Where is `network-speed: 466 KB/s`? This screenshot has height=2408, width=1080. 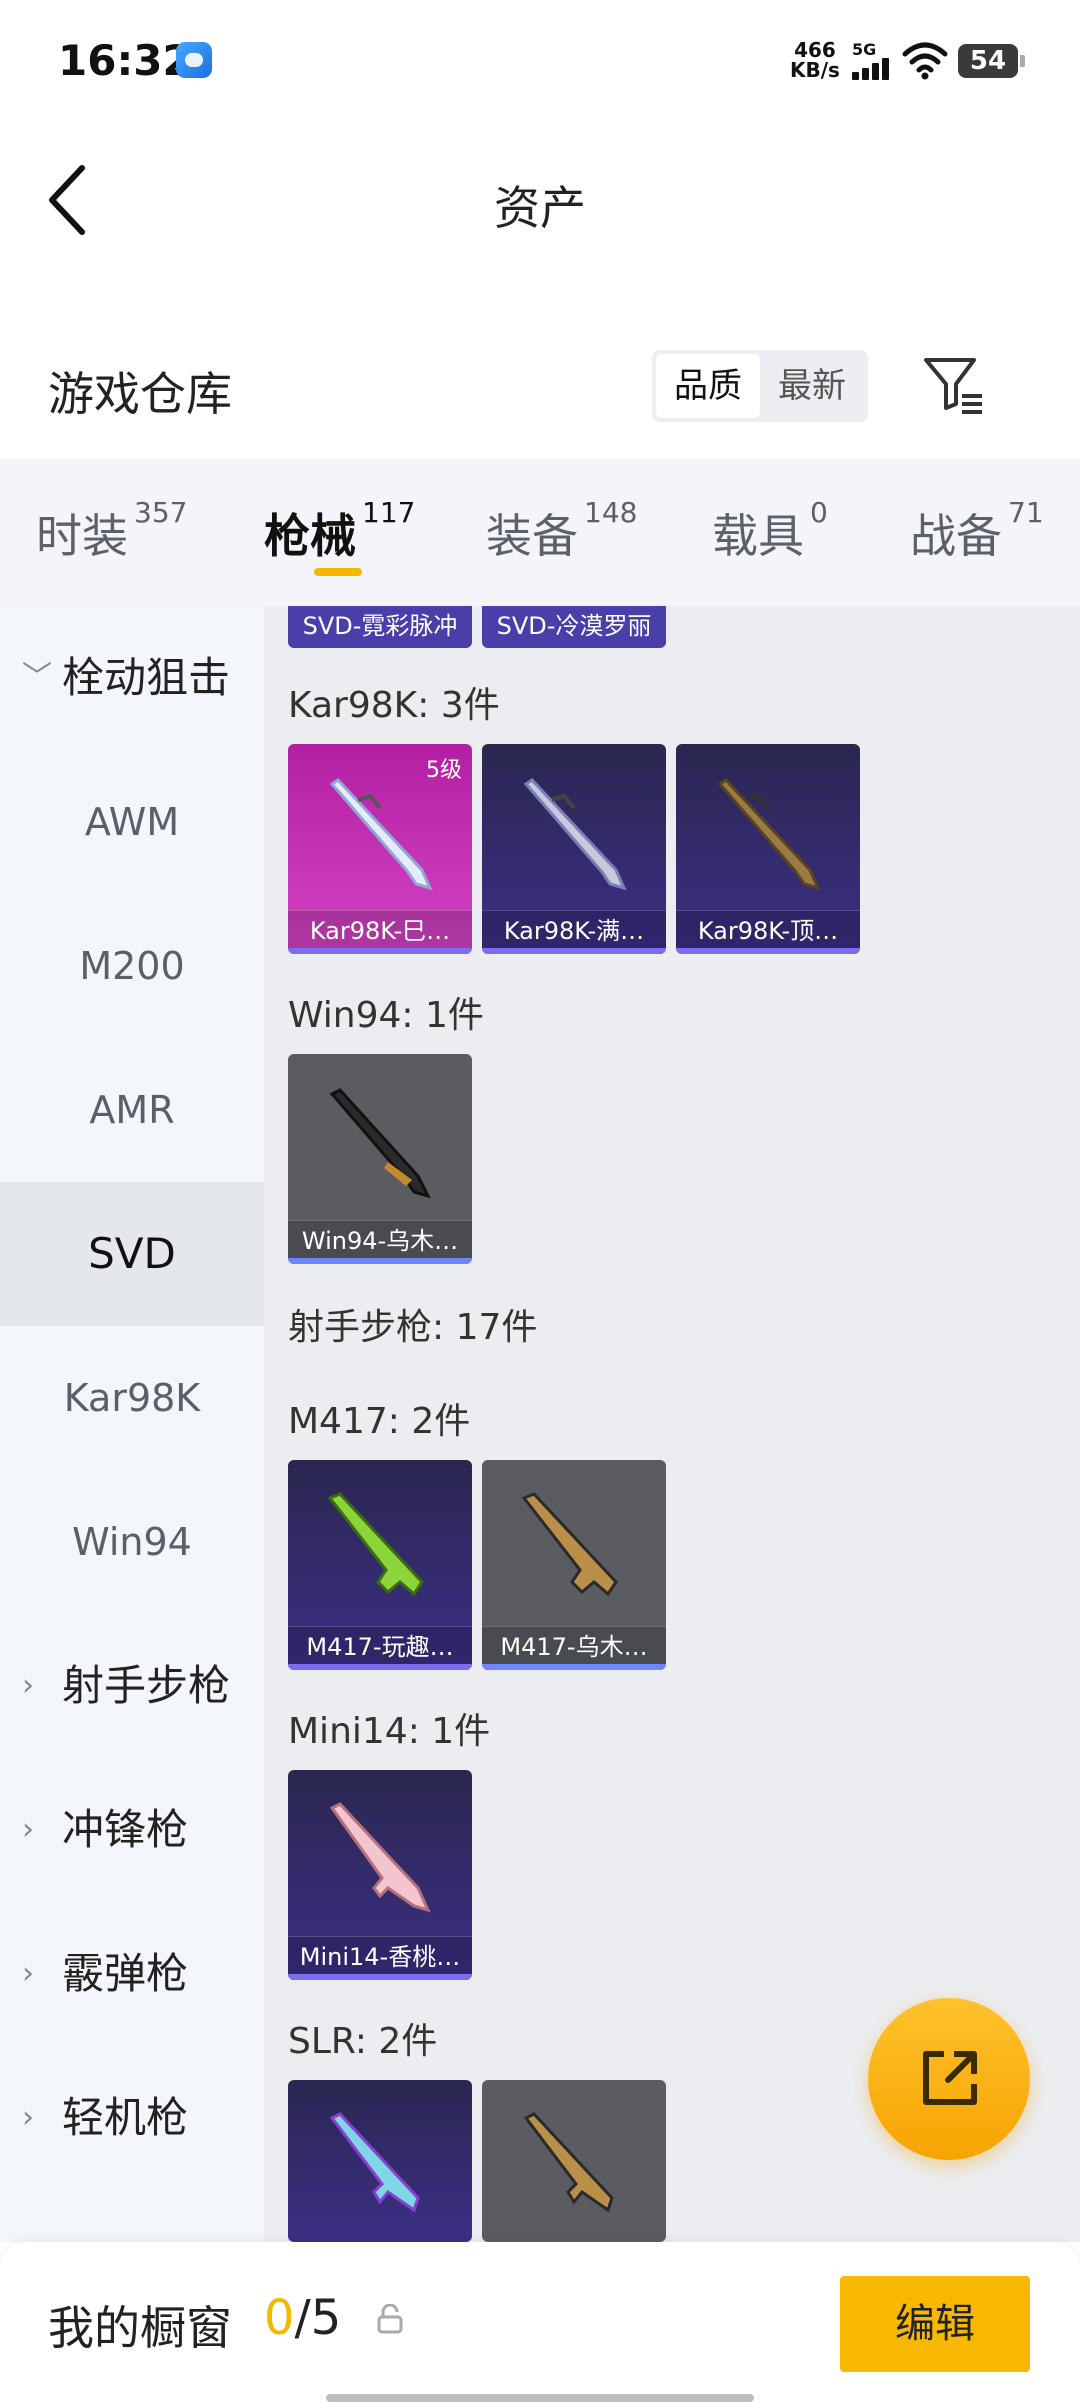
network-speed: 466 KB/s is located at coordinates (815, 60).